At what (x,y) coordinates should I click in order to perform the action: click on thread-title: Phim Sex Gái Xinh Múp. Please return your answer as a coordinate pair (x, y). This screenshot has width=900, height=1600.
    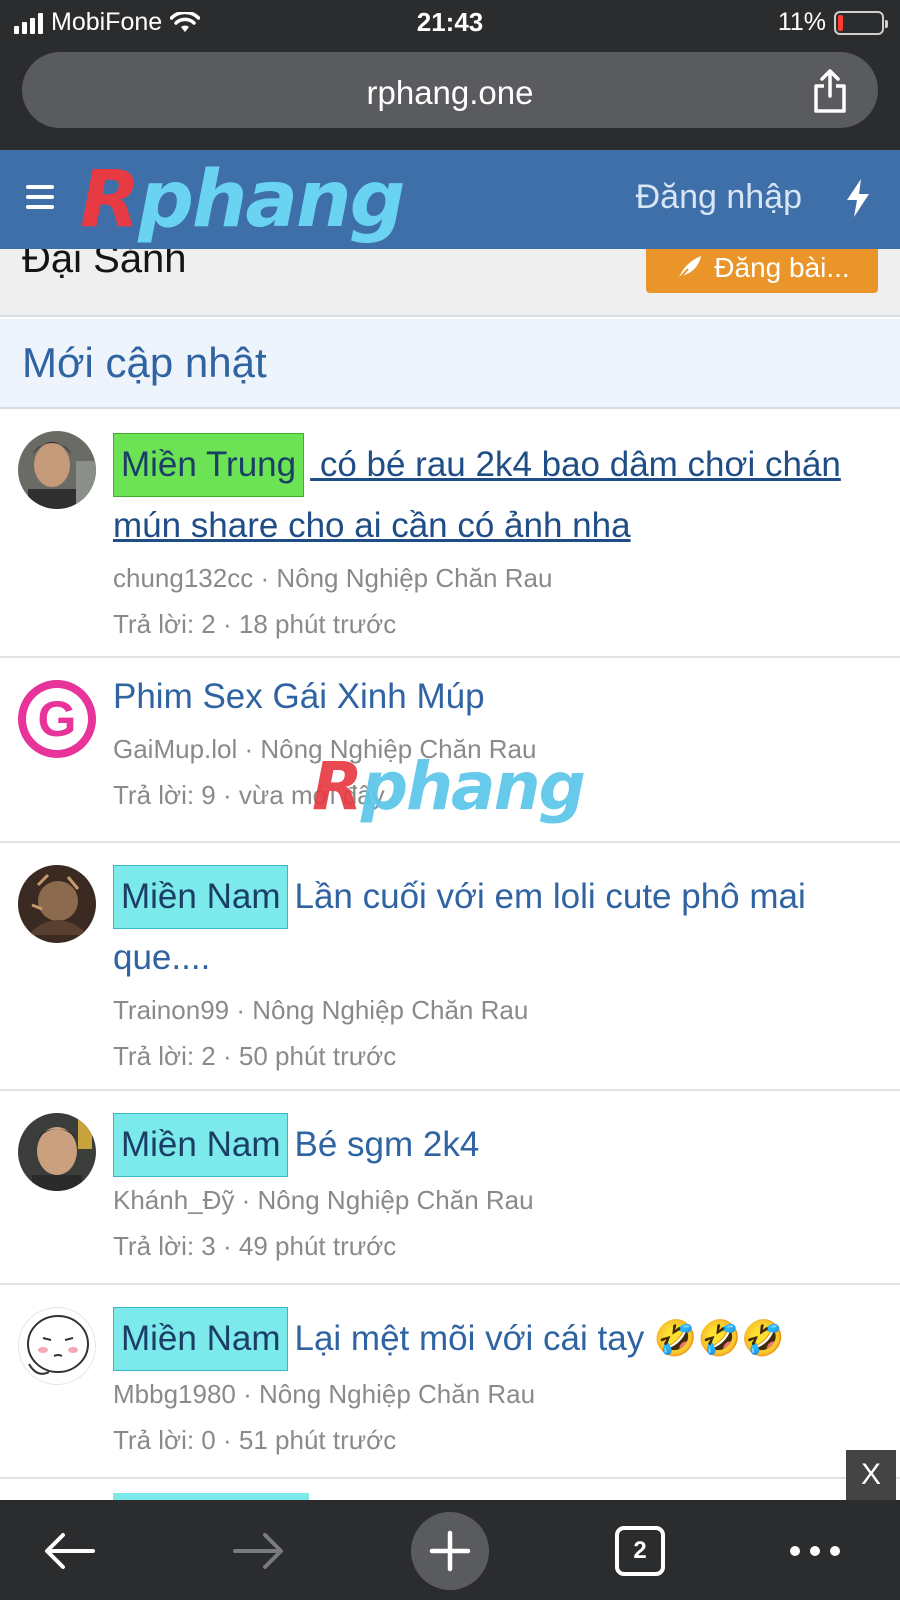
    Looking at the image, I should click on (495, 697).